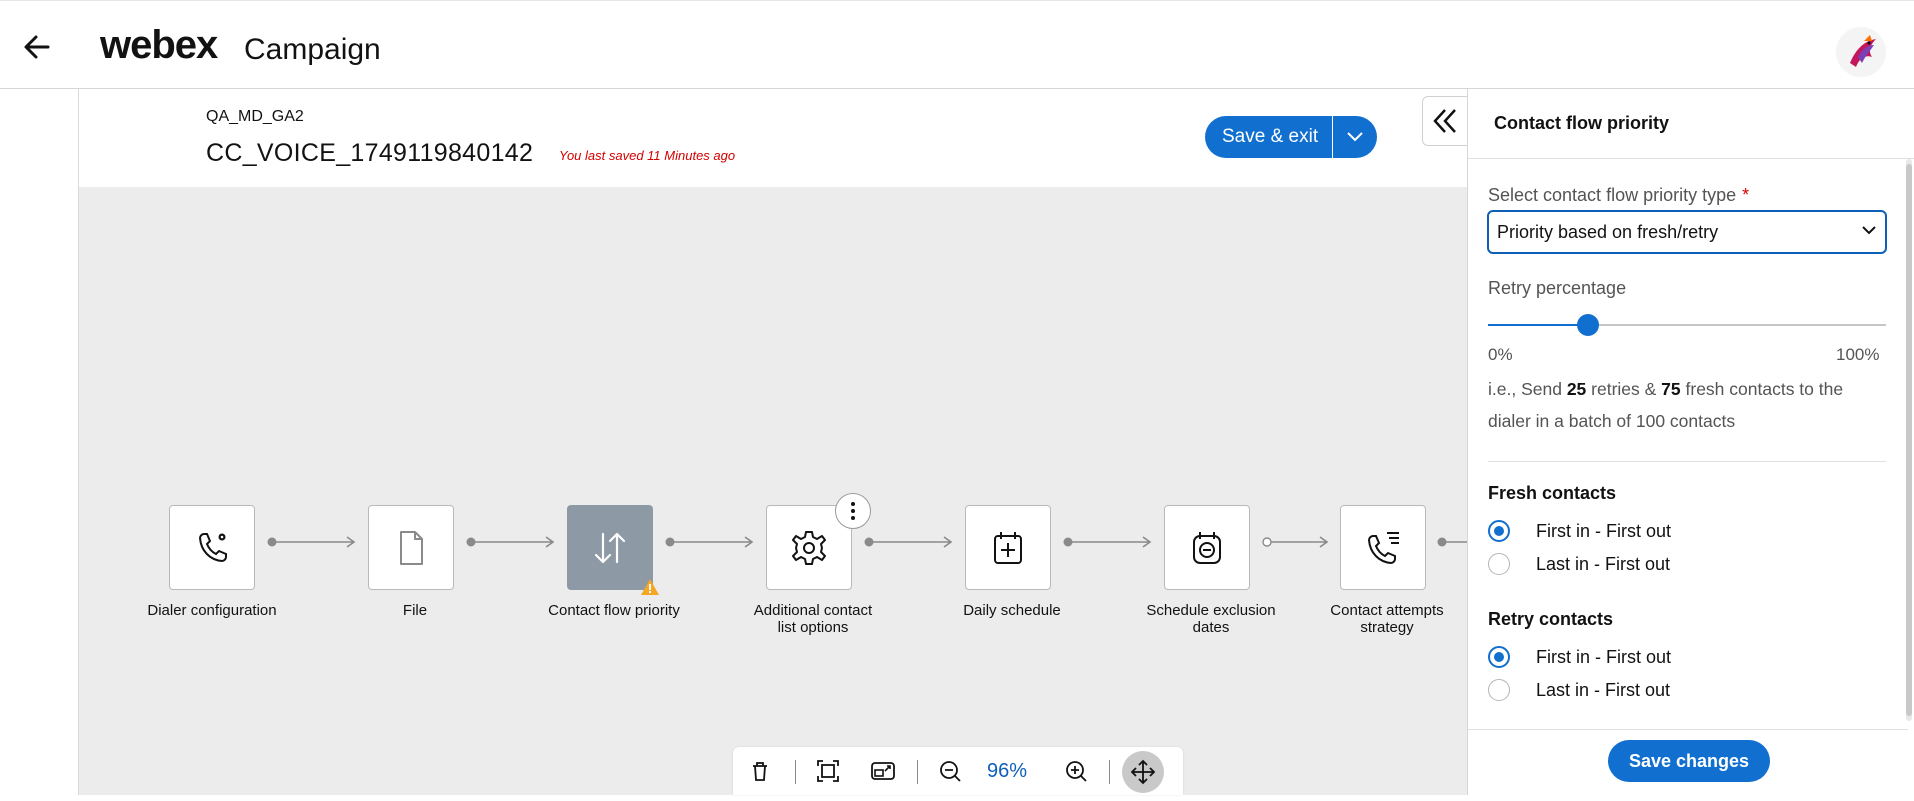 This screenshot has width=1914, height=801. I want to click on panel-scrollbar, so click(1909, 440).